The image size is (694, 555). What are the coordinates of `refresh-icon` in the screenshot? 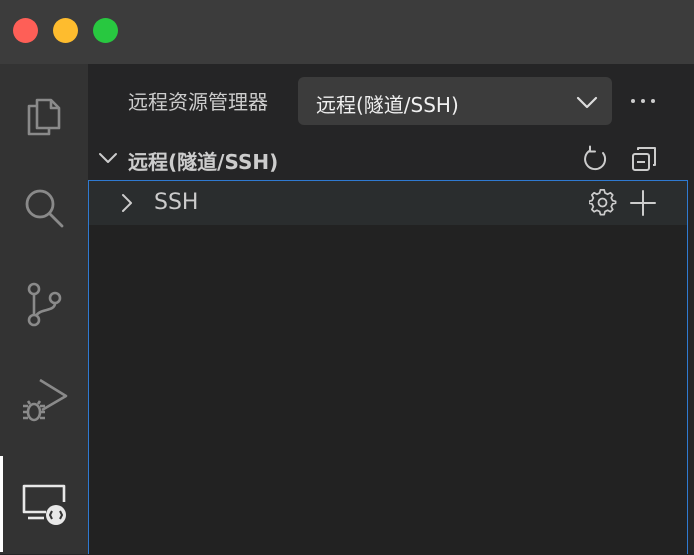 It's located at (595, 159).